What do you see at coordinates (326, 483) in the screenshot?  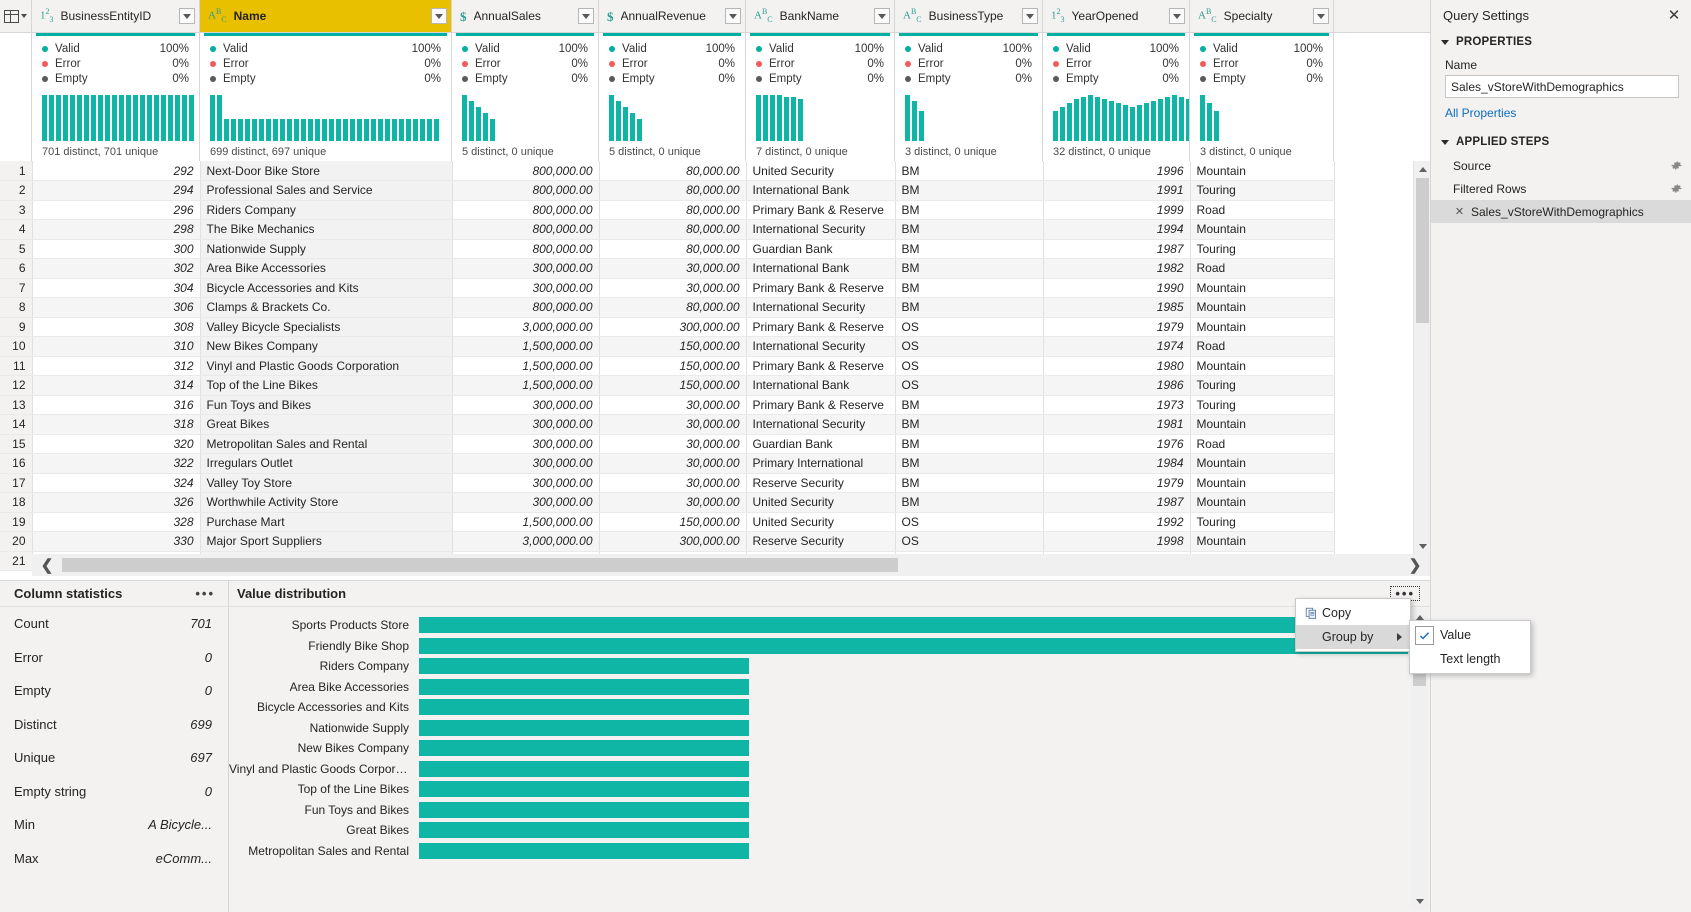 I see `cell-name: Valley Toy Store` at bounding box center [326, 483].